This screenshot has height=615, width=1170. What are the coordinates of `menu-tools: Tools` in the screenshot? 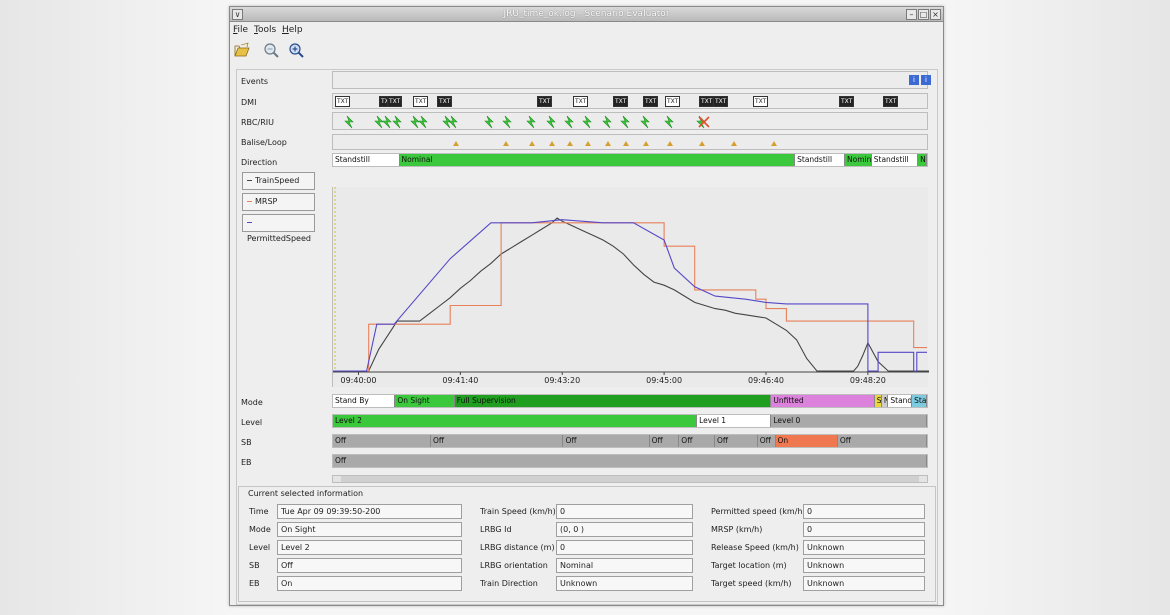 It's located at (265, 30).